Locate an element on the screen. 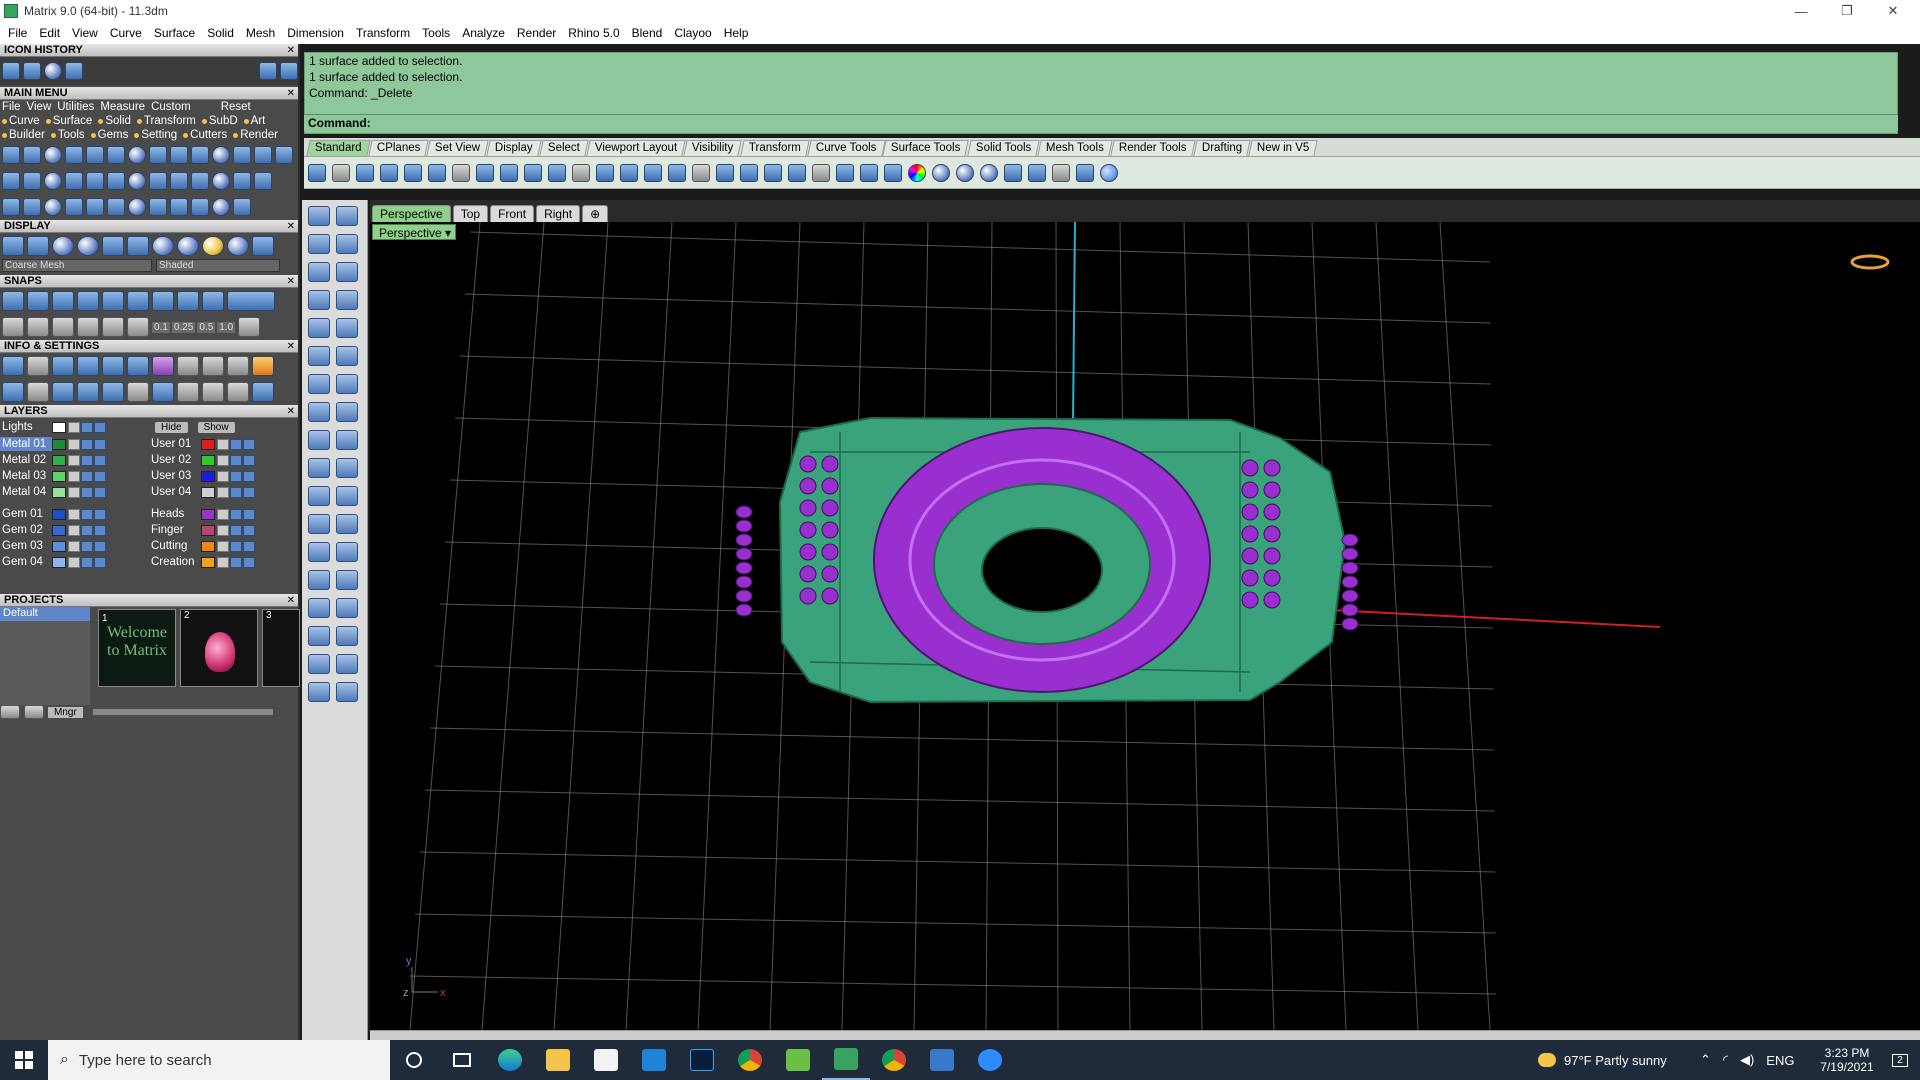  add-project-icon is located at coordinates (10, 712).